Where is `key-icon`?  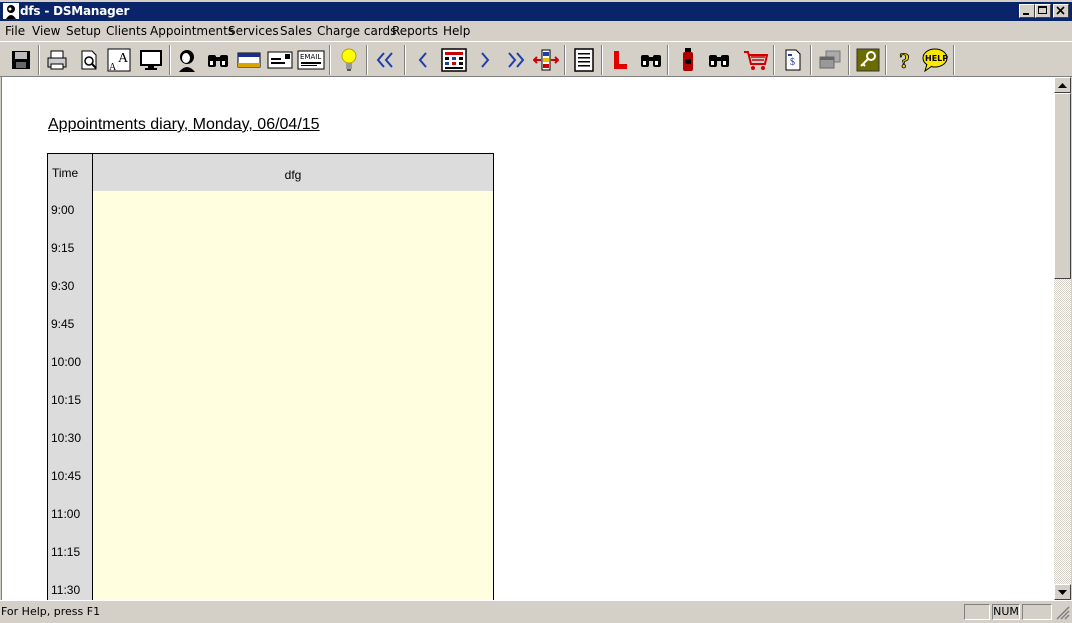 key-icon is located at coordinates (868, 60).